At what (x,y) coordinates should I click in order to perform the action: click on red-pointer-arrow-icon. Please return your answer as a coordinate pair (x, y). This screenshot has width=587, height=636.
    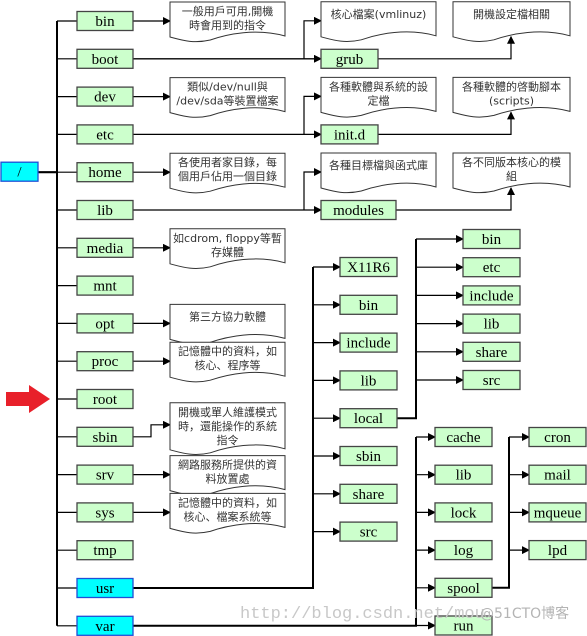
    Looking at the image, I should click on (28, 399).